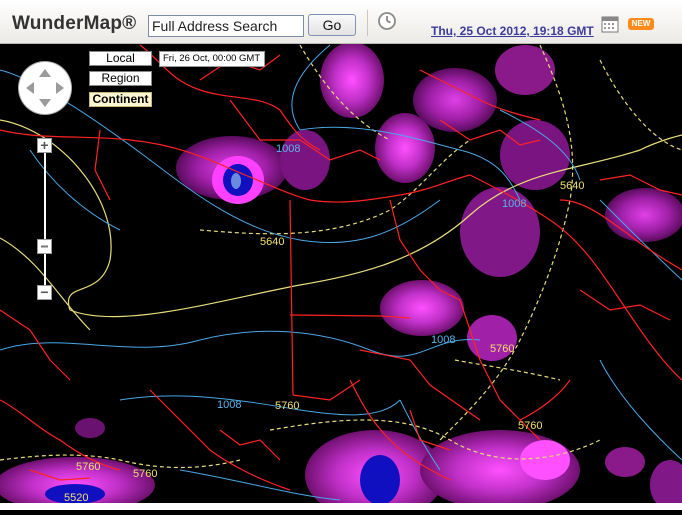 This screenshot has width=682, height=515. I want to click on pan-left-icon, so click(30, 88).